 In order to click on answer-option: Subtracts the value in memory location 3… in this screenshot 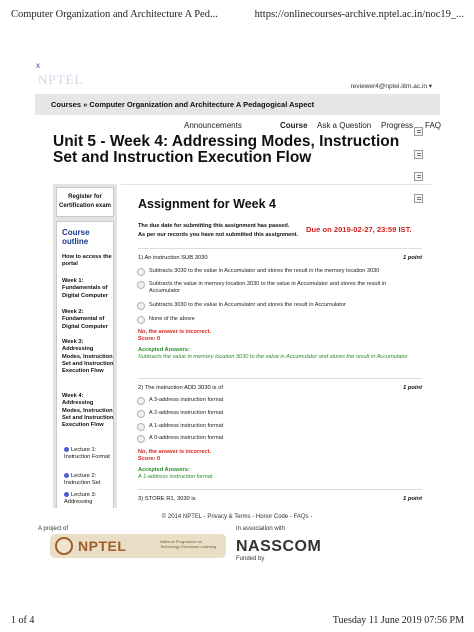, I will do `click(273, 288)`.